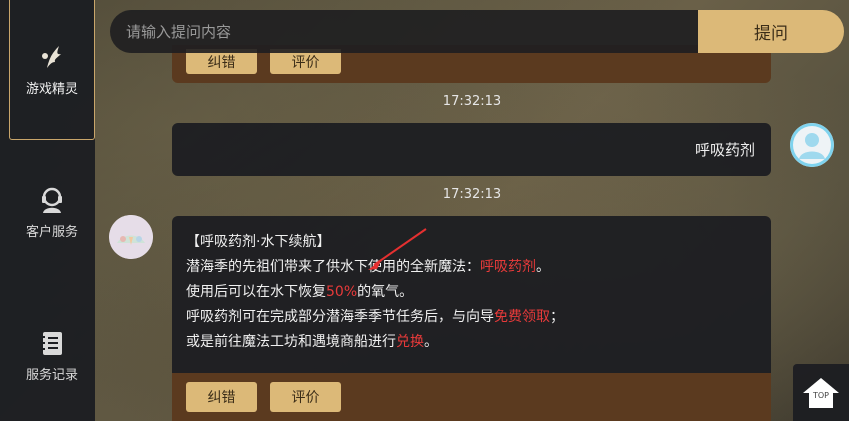 The height and width of the screenshot is (421, 849). Describe the element at coordinates (471, 149) in the screenshot. I see `user-message-bubble: 呼吸药剂` at that location.